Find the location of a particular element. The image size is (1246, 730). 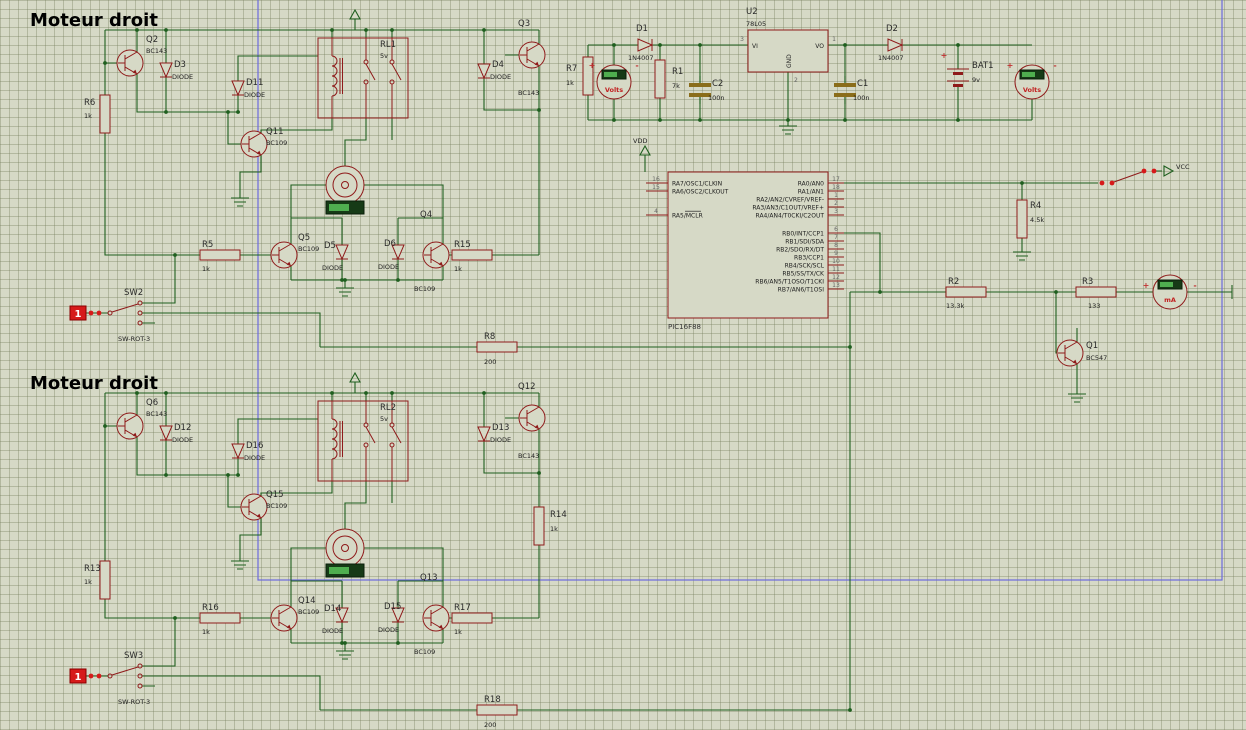

svg-text: RA7/OSC1/CLKIN is located at coordinates (697, 184).